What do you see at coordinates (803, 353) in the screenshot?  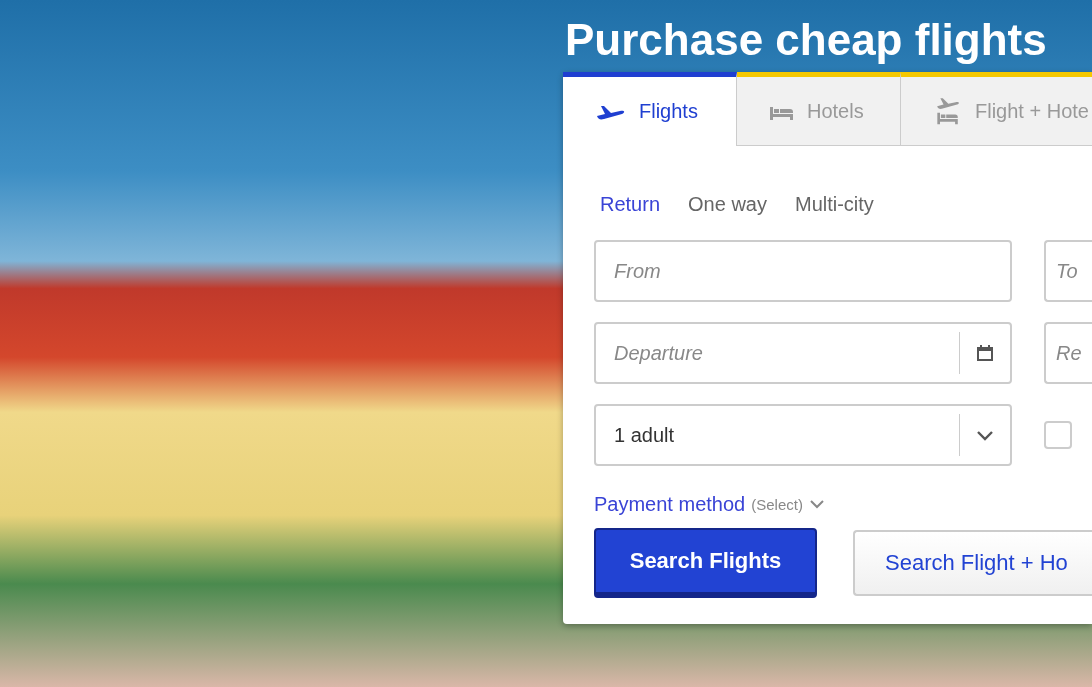 I see `departure-field: Departure` at bounding box center [803, 353].